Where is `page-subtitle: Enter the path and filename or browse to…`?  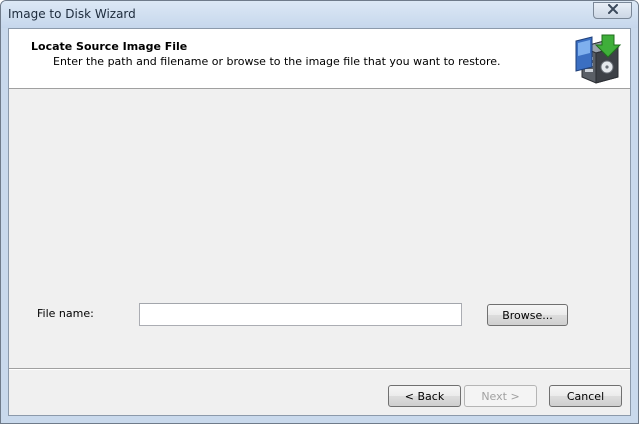
page-subtitle: Enter the path and filename or browse to… is located at coordinates (277, 61).